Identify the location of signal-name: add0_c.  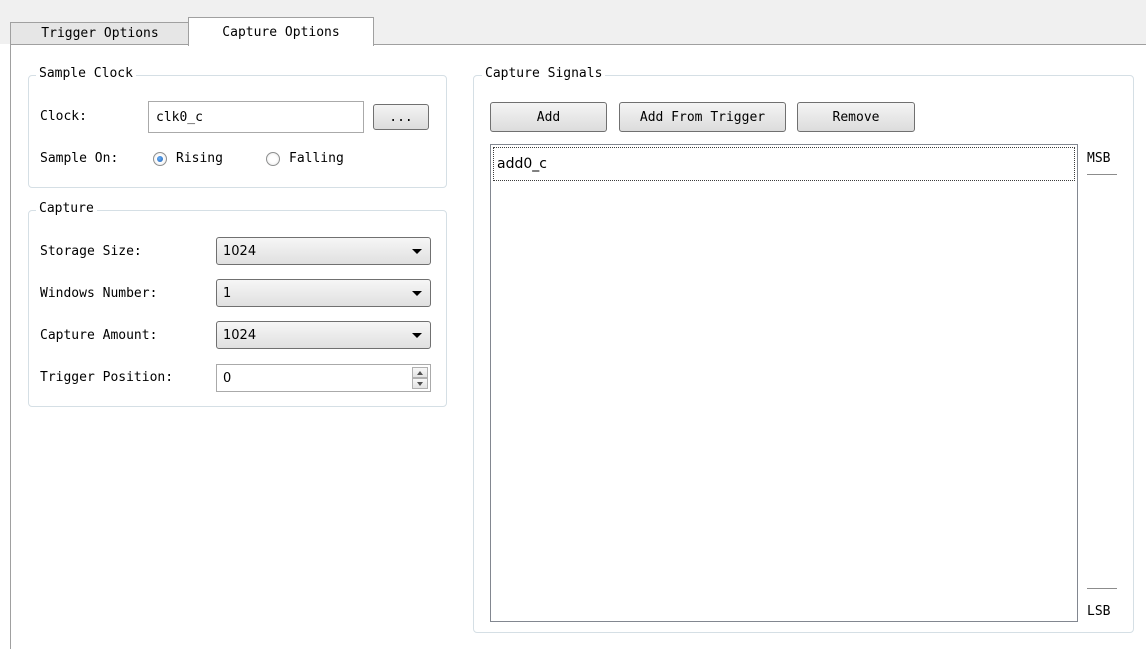
(522, 164).